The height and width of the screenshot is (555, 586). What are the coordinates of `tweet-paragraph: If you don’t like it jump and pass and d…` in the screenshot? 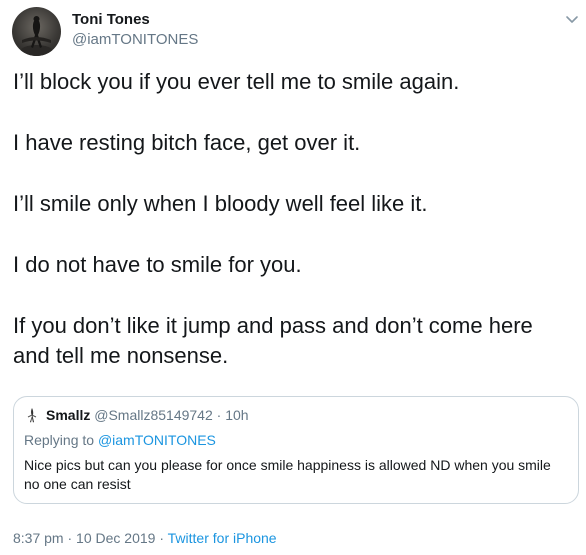 It's located at (273, 340).